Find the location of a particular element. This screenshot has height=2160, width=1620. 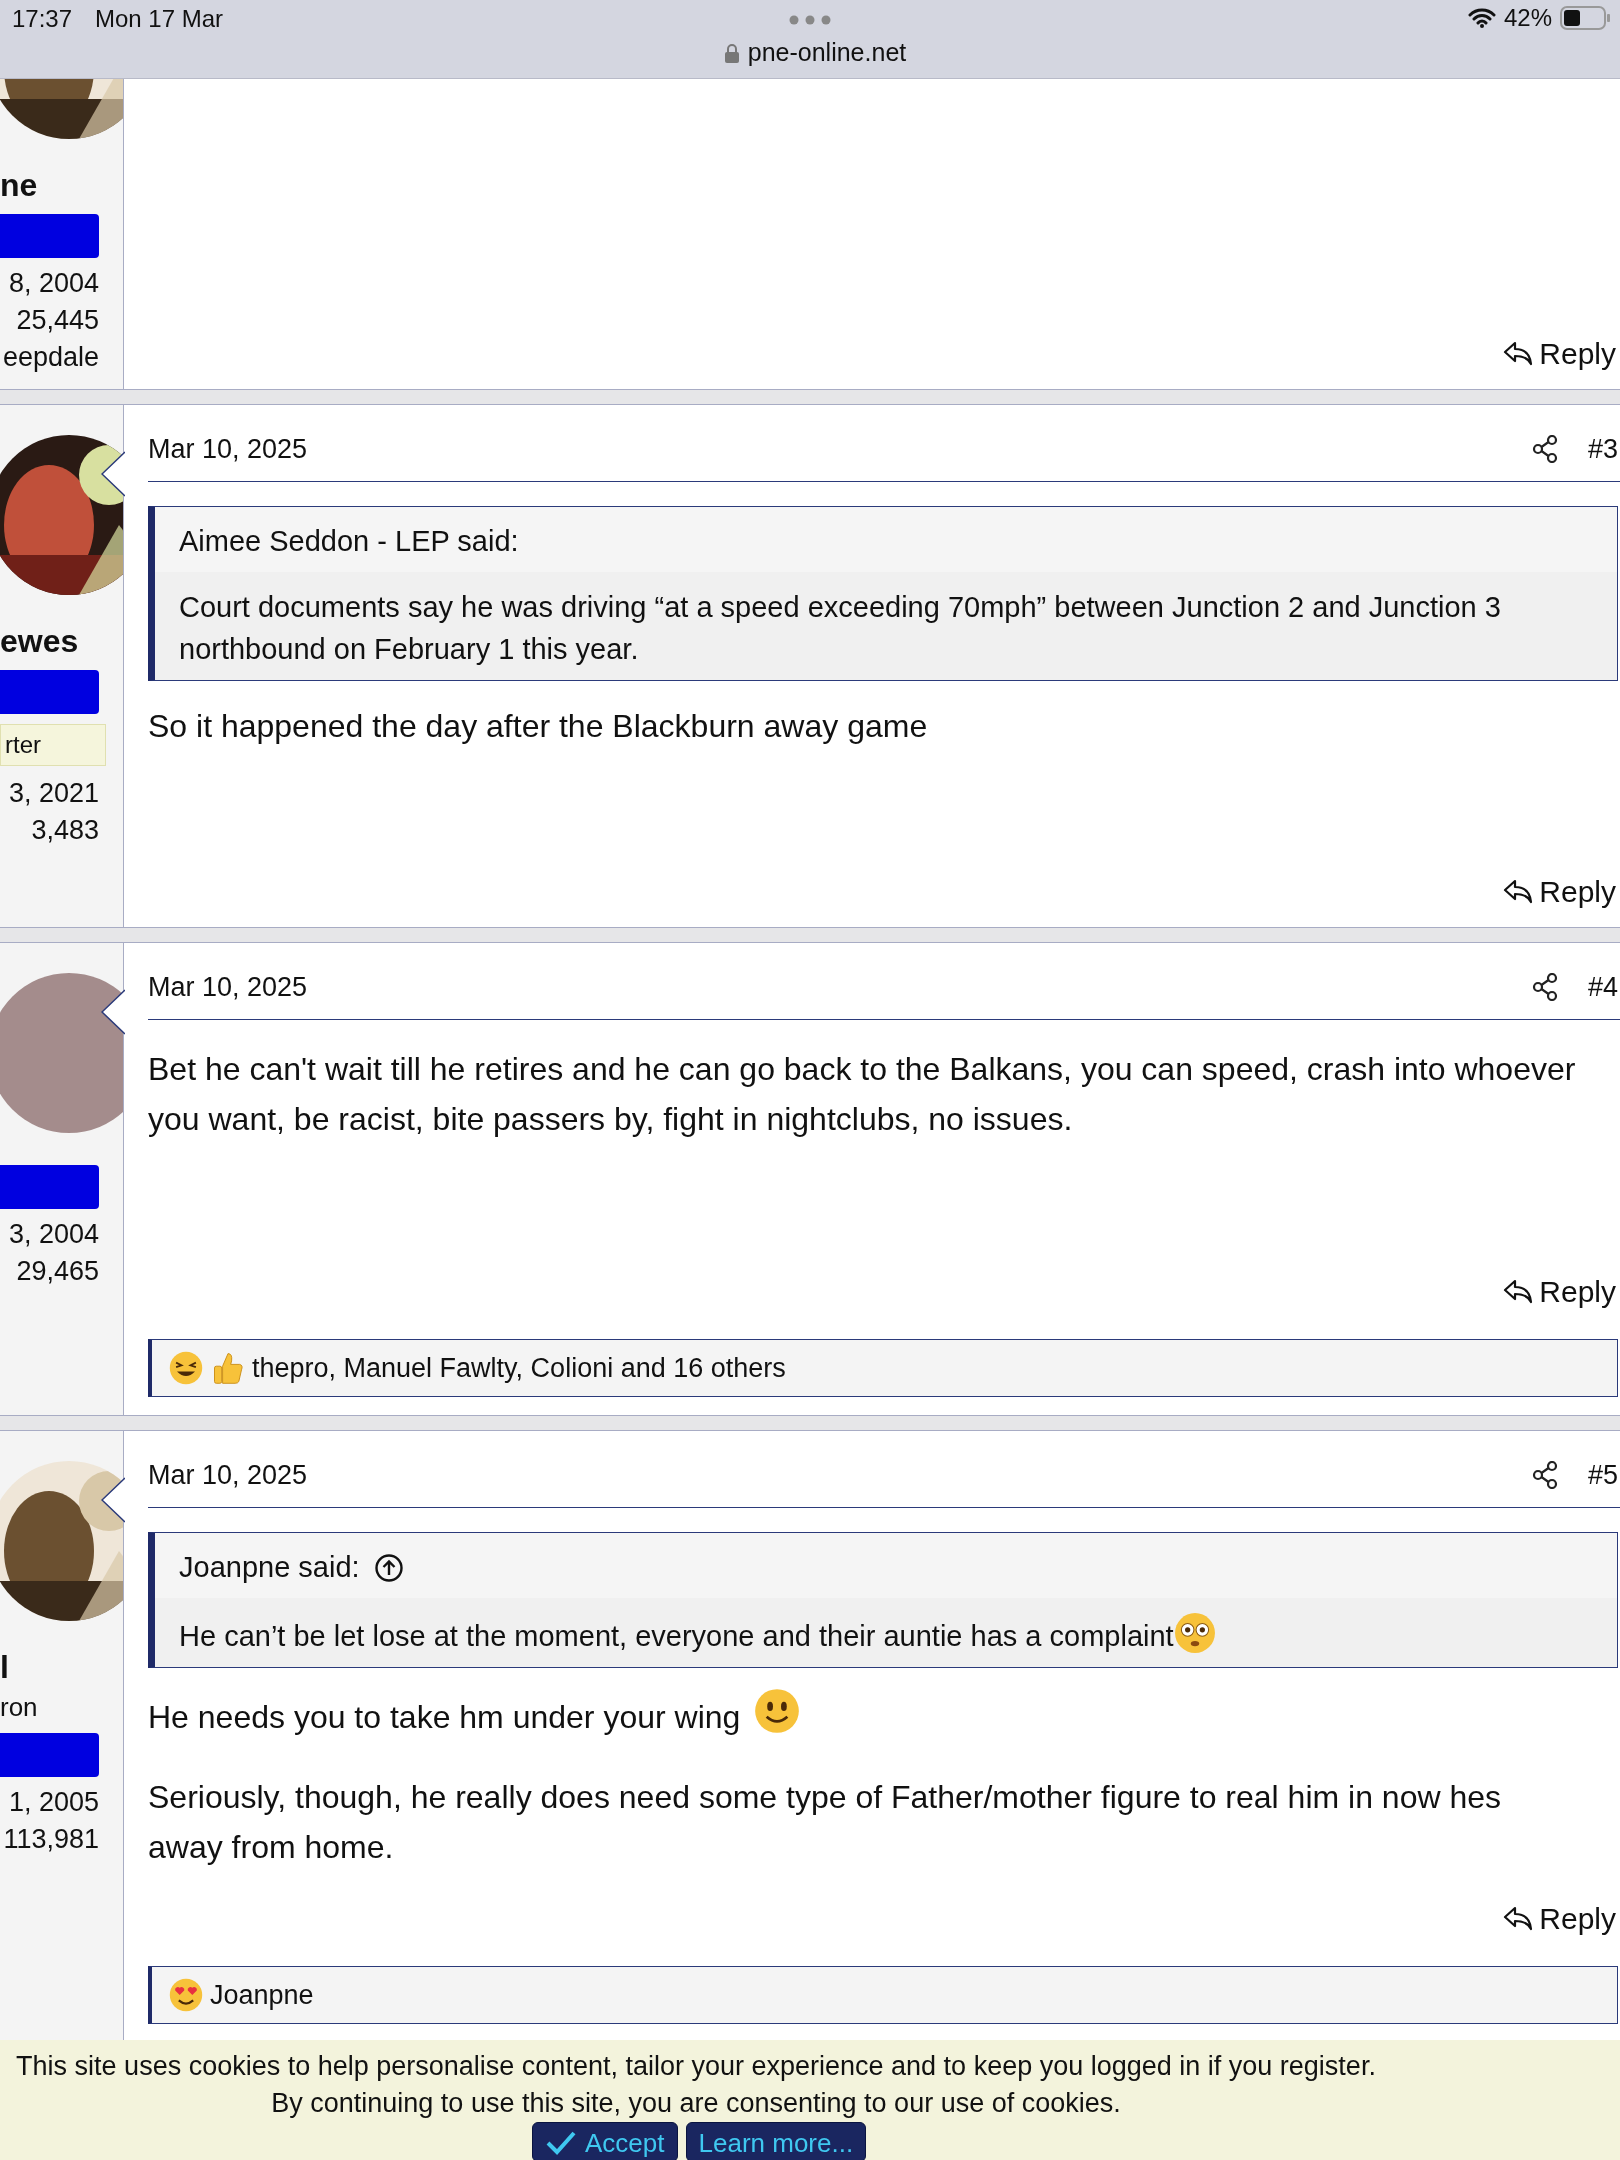

battery-icon is located at coordinates (1586, 18).